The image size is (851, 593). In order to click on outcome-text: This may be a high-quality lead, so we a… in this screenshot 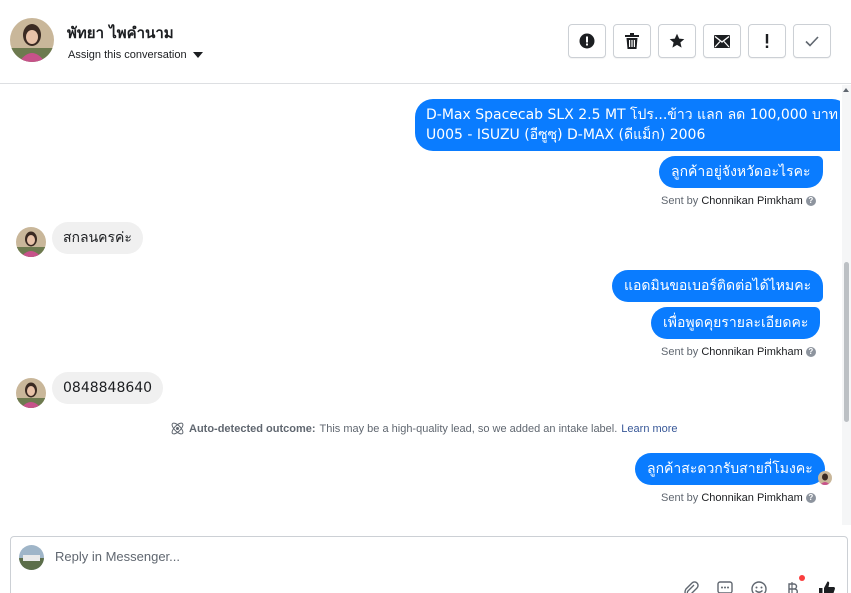, I will do `click(468, 428)`.